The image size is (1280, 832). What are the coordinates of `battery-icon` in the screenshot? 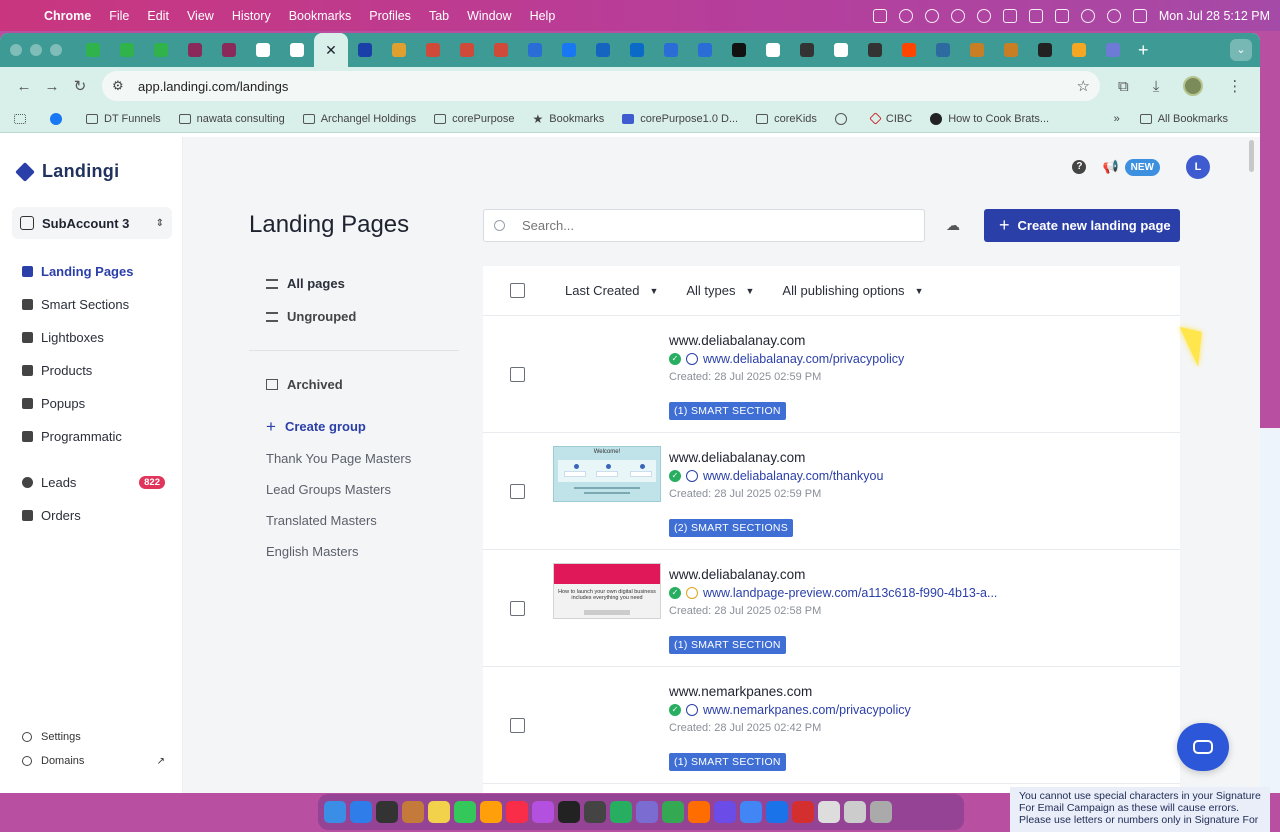 It's located at (1061, 15).